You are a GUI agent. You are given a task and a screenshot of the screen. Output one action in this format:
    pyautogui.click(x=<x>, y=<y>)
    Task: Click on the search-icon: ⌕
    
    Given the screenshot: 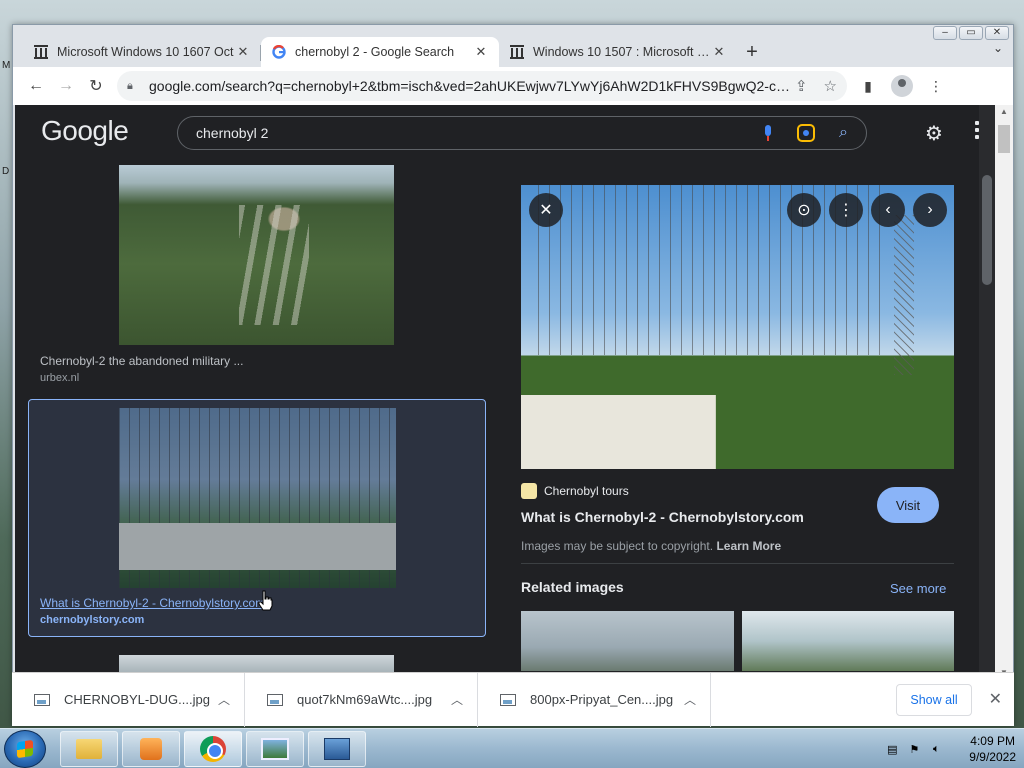 What is the action you would take?
    pyautogui.click(x=843, y=133)
    